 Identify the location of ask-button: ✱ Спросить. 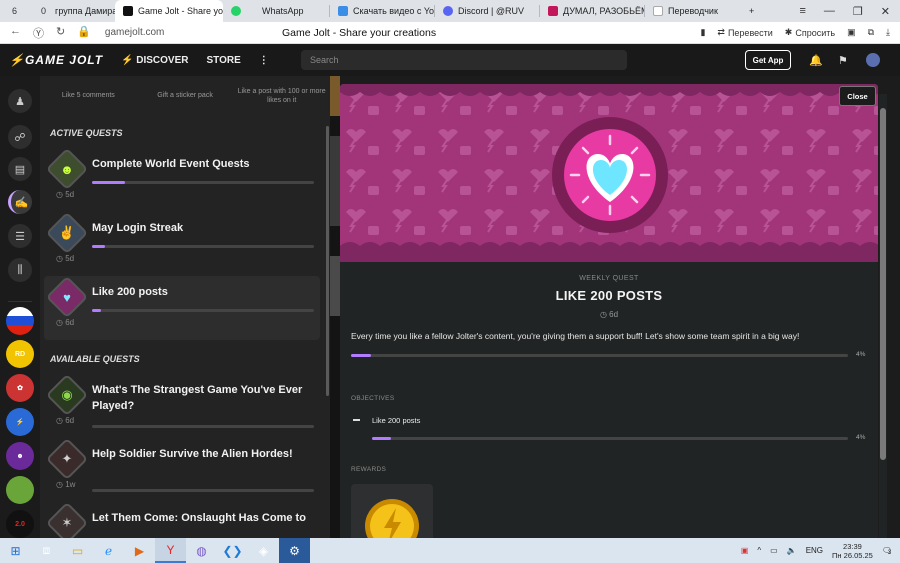
(810, 32).